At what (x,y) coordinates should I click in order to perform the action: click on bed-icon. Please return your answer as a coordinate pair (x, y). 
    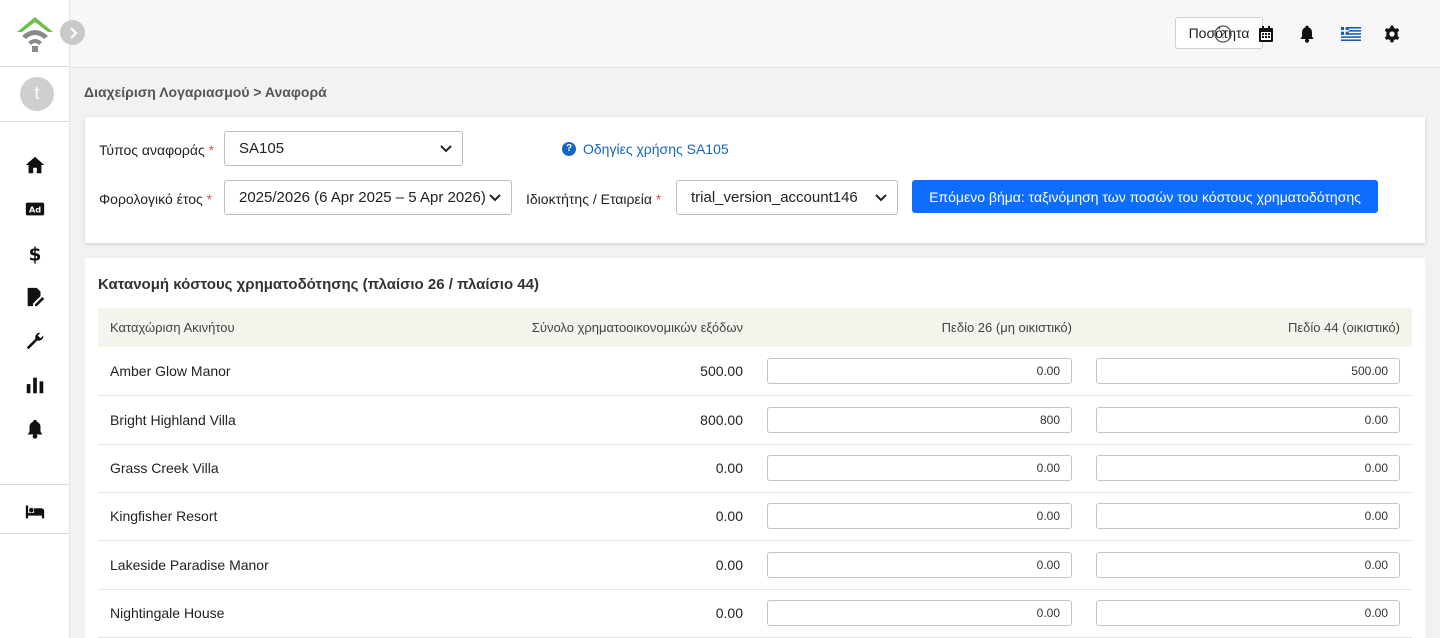
    Looking at the image, I should click on (35, 511).